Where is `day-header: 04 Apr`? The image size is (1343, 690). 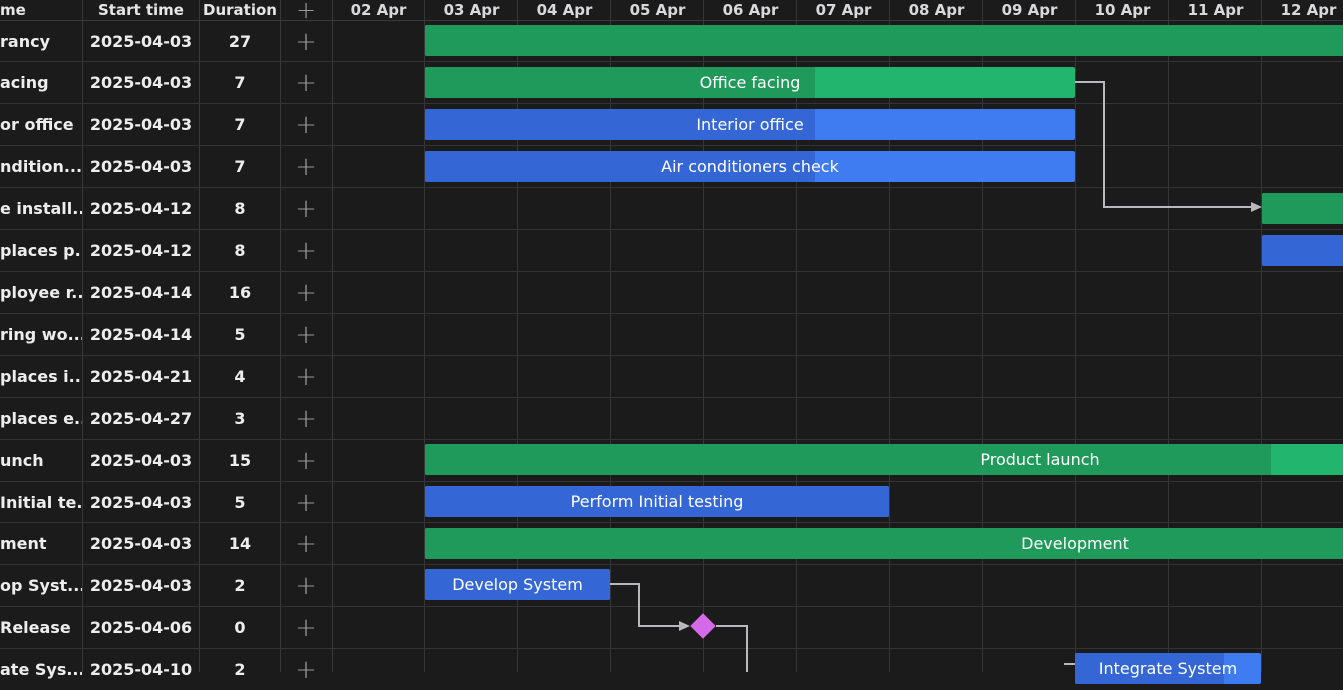
day-header: 04 Apr is located at coordinates (564, 10).